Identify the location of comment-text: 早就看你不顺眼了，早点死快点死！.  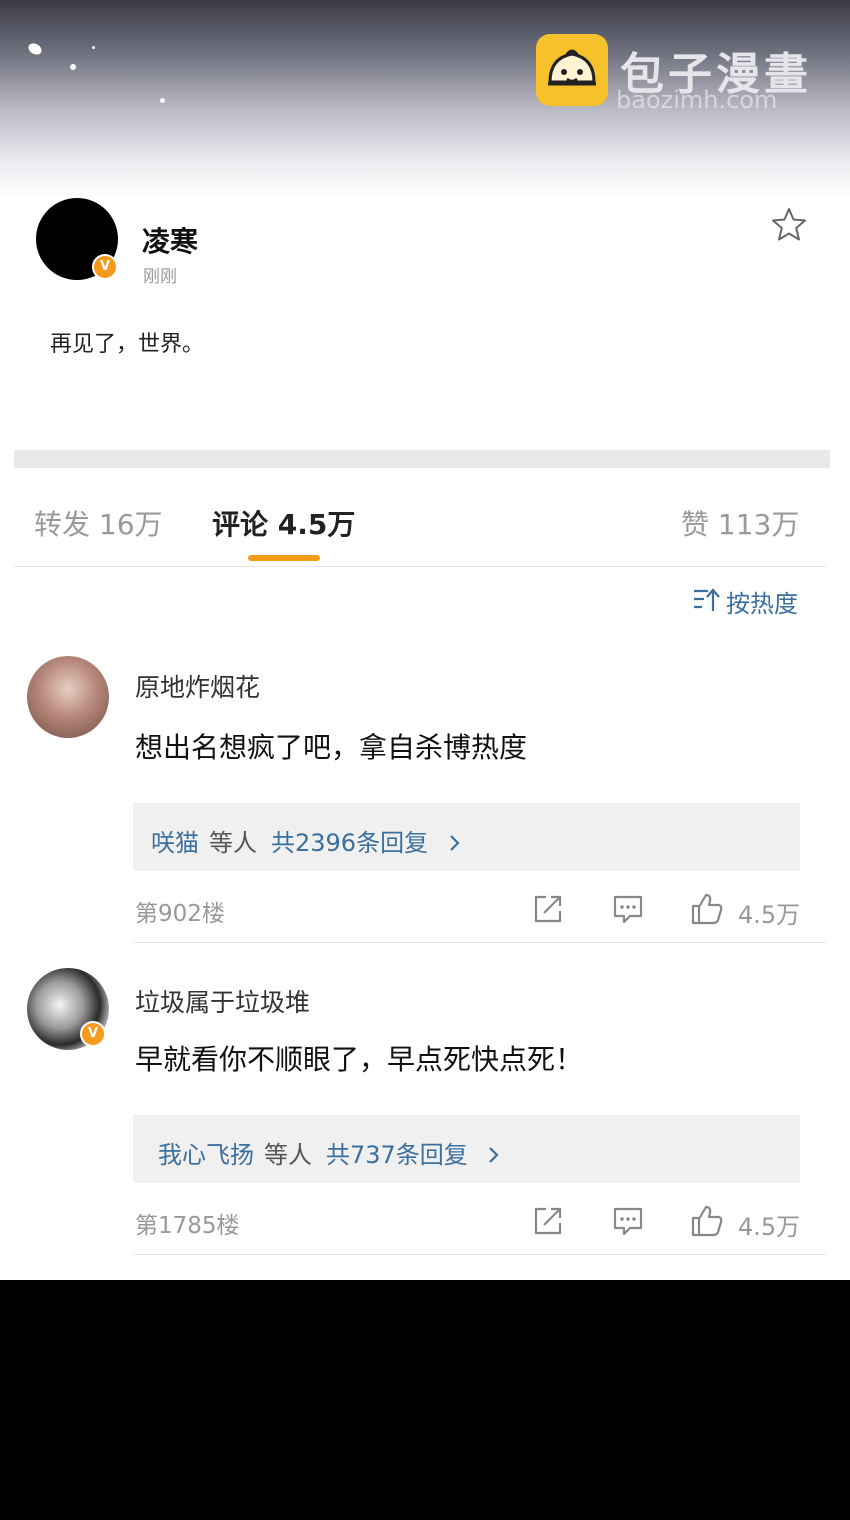
(359, 1059).